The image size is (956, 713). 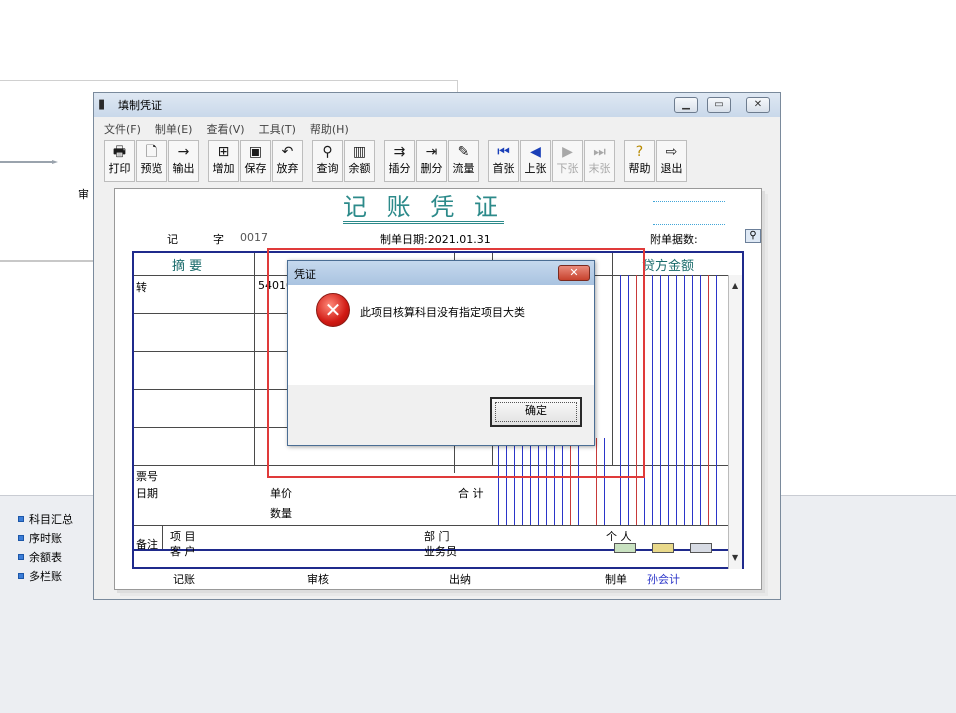 What do you see at coordinates (151, 161) in the screenshot?
I see `preview-button: 🗋 预览` at bounding box center [151, 161].